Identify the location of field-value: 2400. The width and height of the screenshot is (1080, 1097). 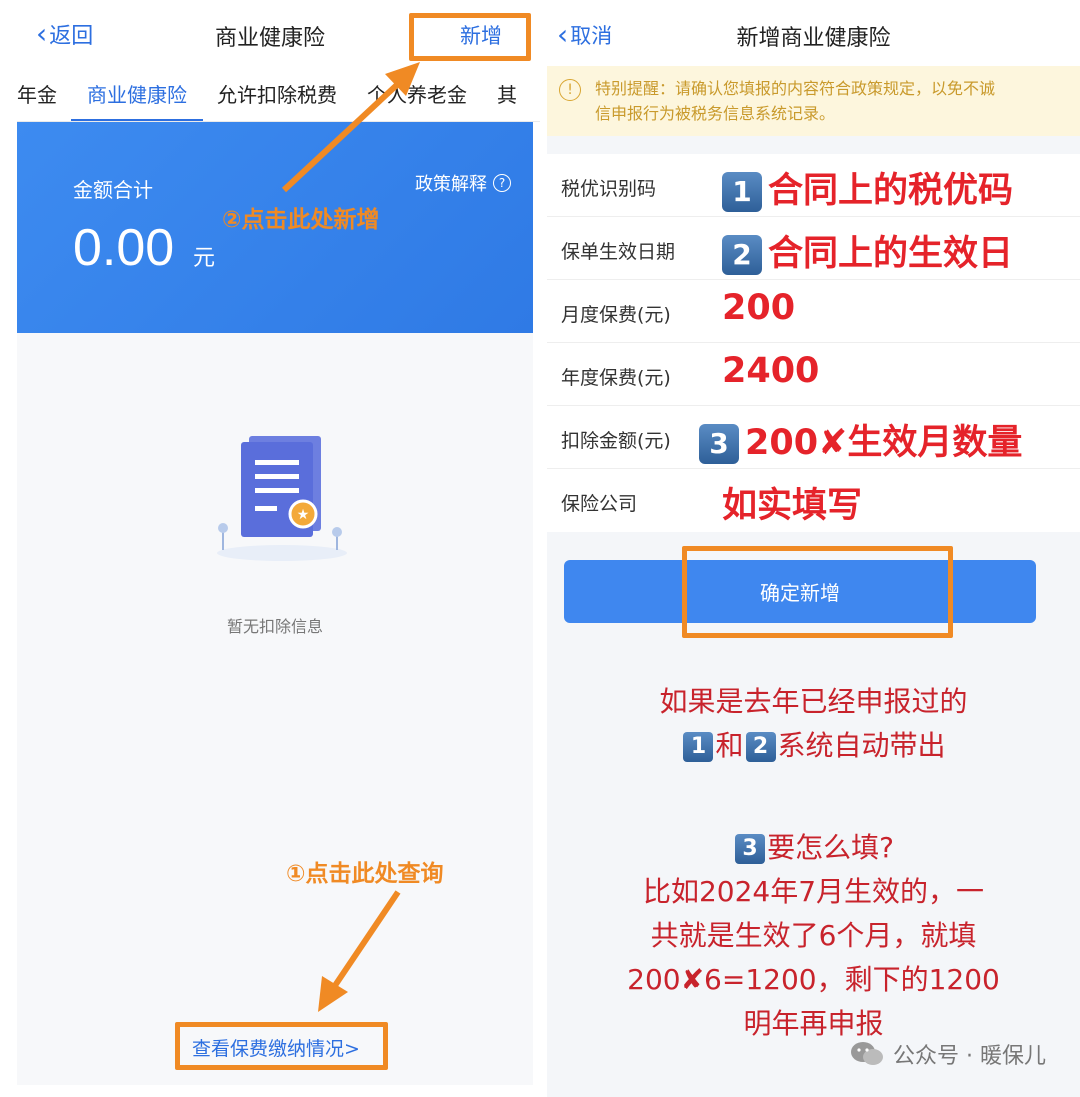
(771, 371).